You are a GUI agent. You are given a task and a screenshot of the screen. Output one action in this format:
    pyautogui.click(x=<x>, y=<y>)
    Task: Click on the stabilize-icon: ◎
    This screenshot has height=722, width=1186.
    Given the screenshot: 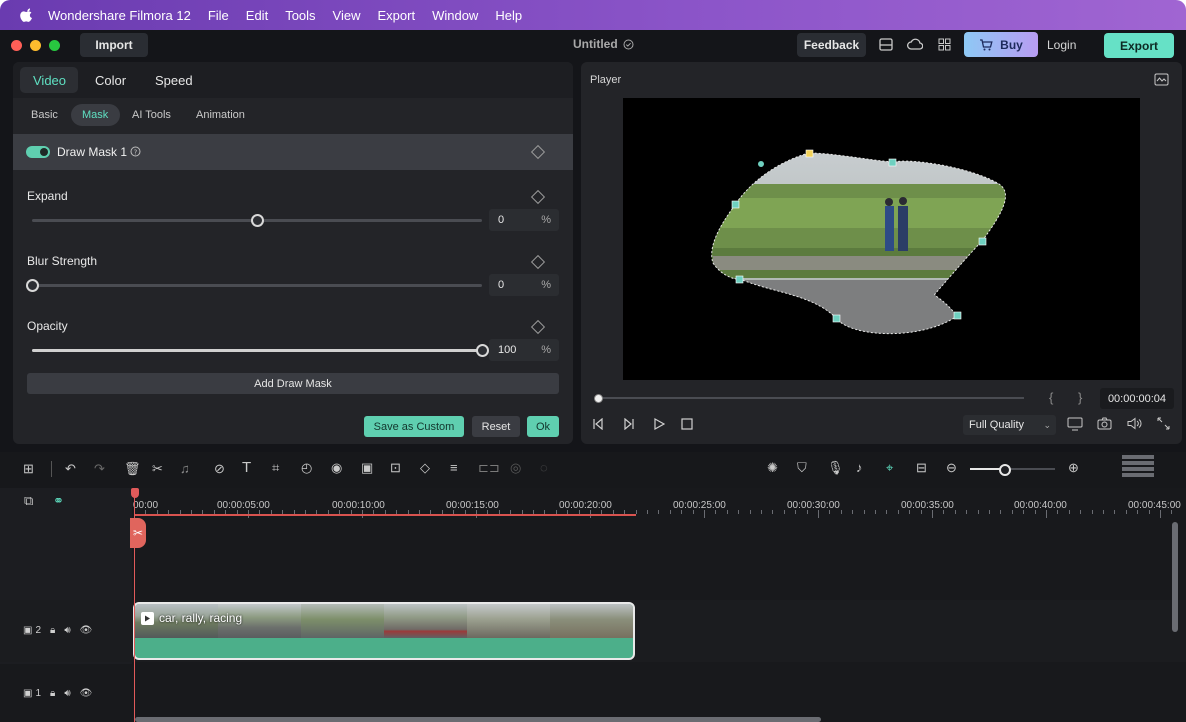 What is the action you would take?
    pyautogui.click(x=515, y=468)
    